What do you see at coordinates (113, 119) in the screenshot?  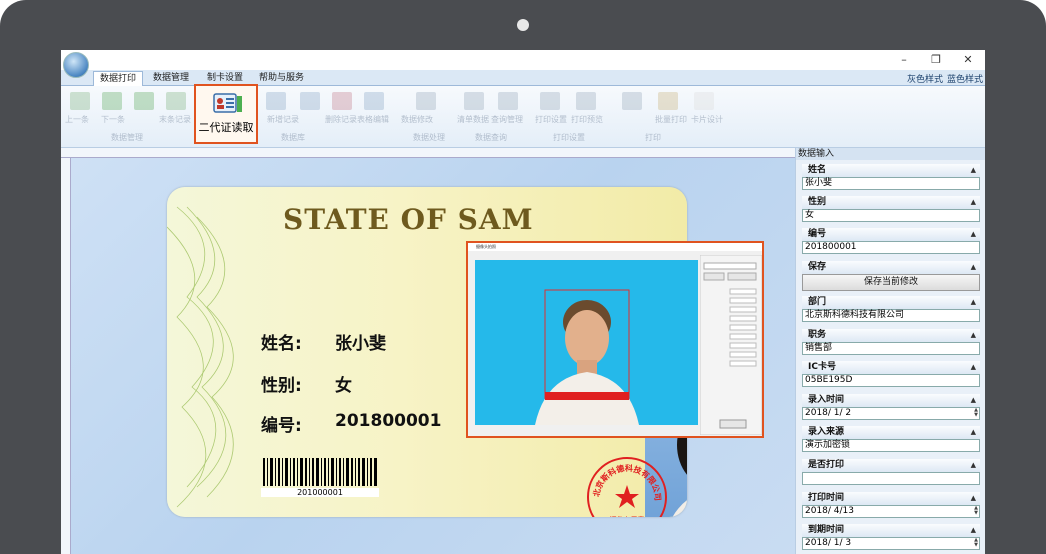 I see `ribbon-label: 下一条` at bounding box center [113, 119].